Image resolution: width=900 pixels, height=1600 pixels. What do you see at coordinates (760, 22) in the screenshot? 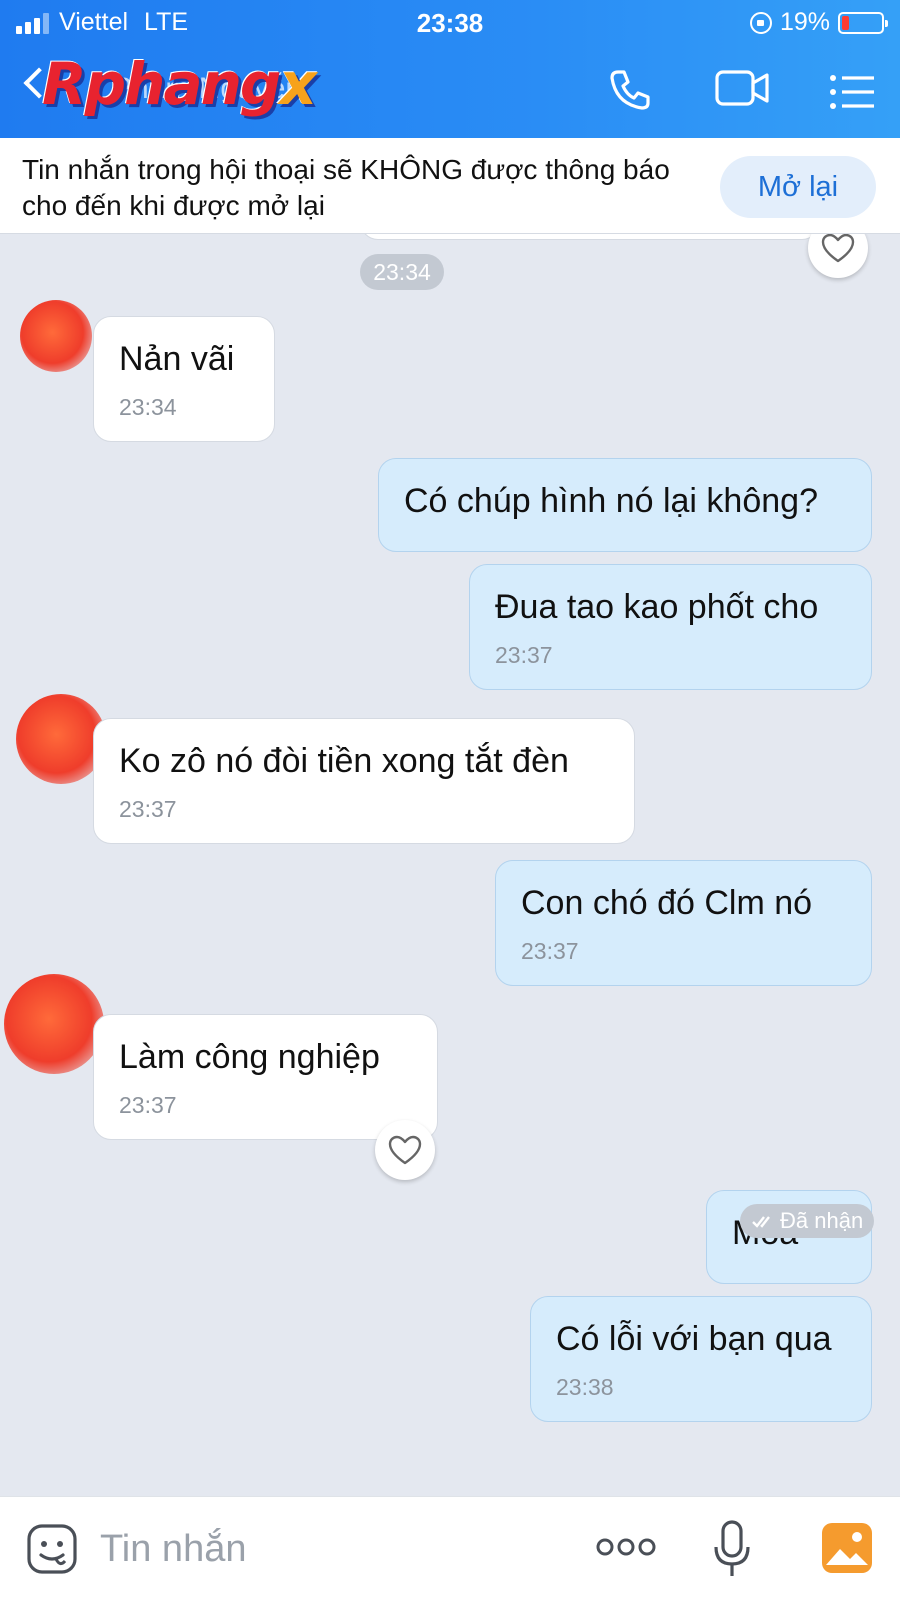
I see `rotation-lock-icon` at bounding box center [760, 22].